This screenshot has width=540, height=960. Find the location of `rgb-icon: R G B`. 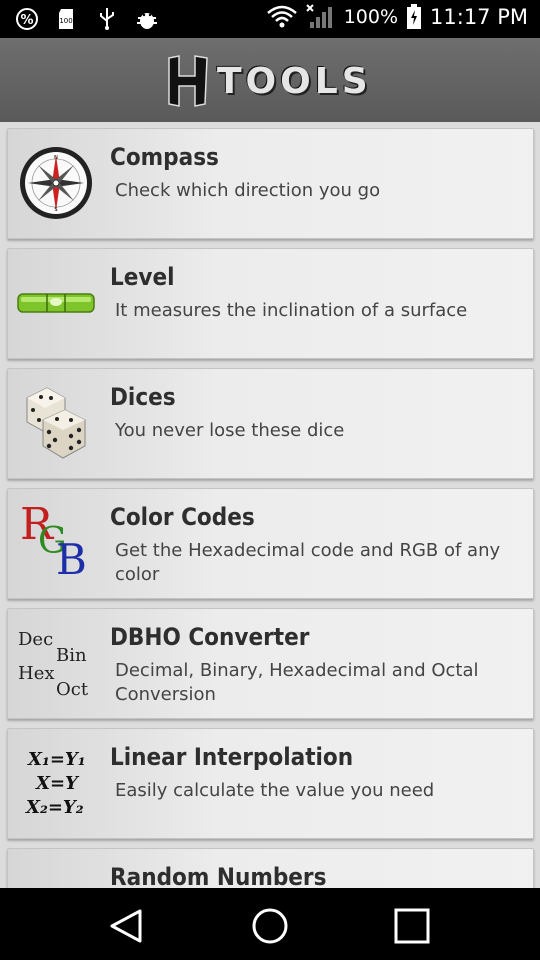

rgb-icon: R G B is located at coordinates (56, 541).